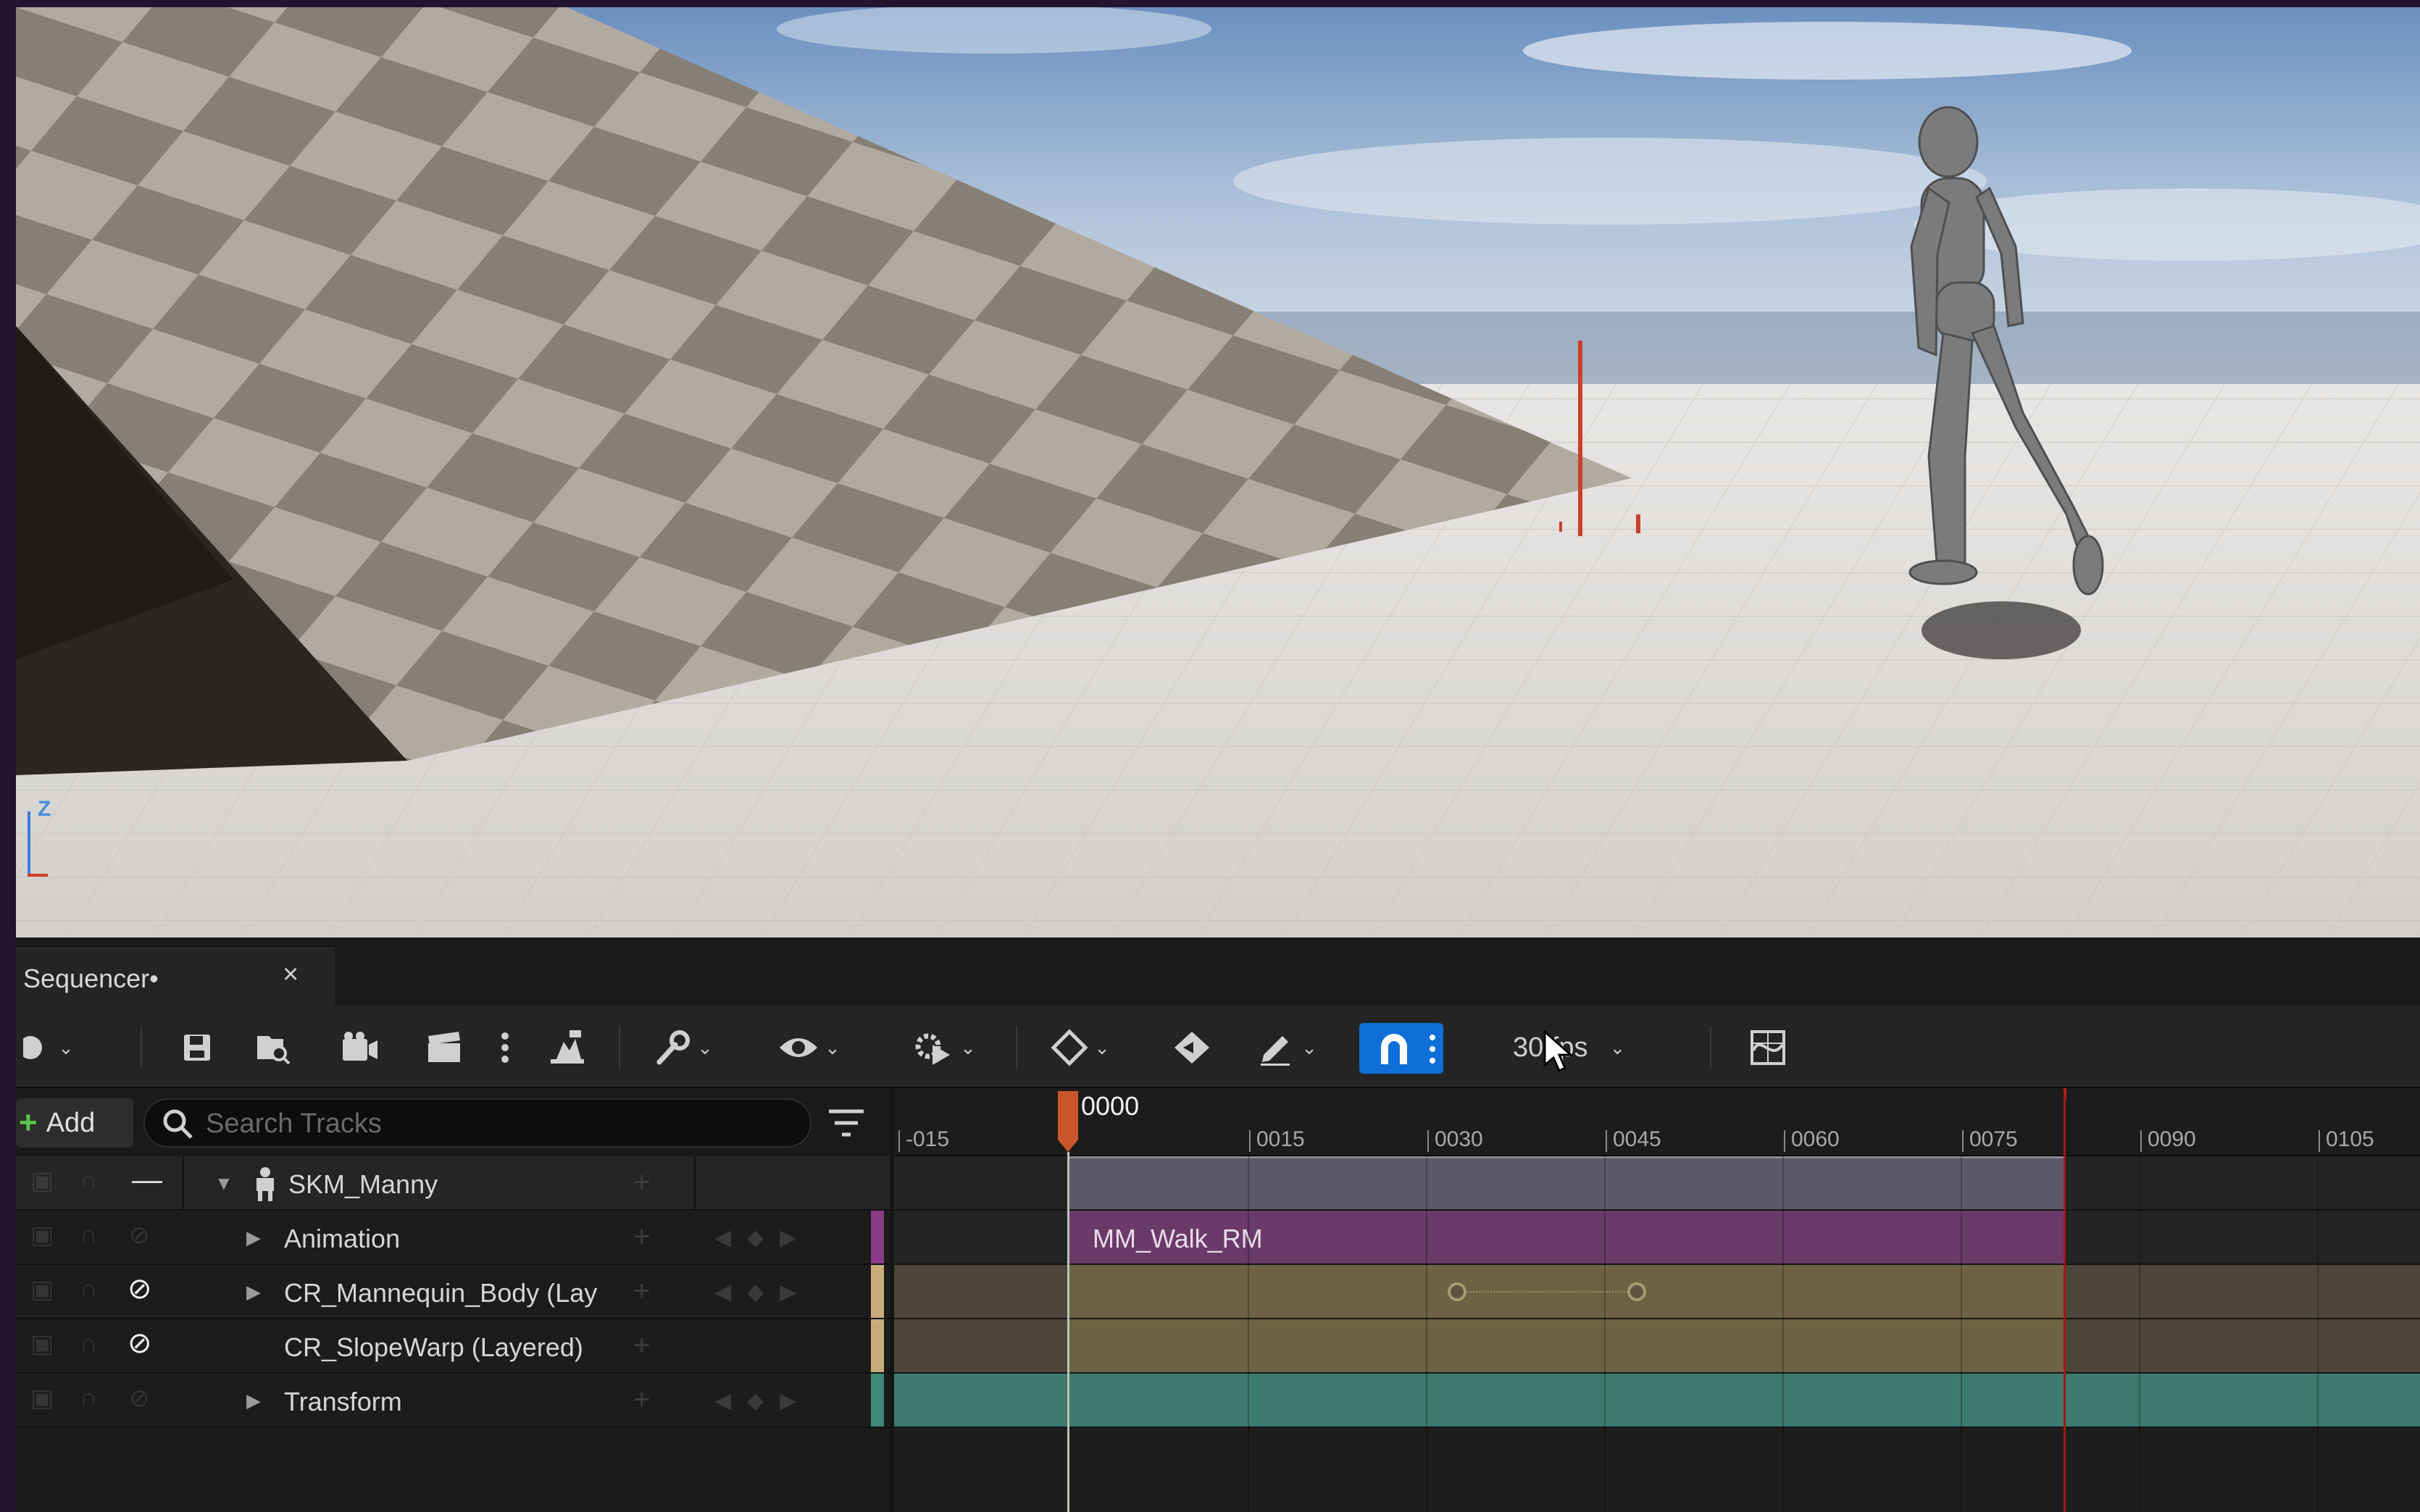 Image resolution: width=2420 pixels, height=1512 pixels. What do you see at coordinates (1111, 1106) in the screenshot?
I see `playhead-frame: 0000` at bounding box center [1111, 1106].